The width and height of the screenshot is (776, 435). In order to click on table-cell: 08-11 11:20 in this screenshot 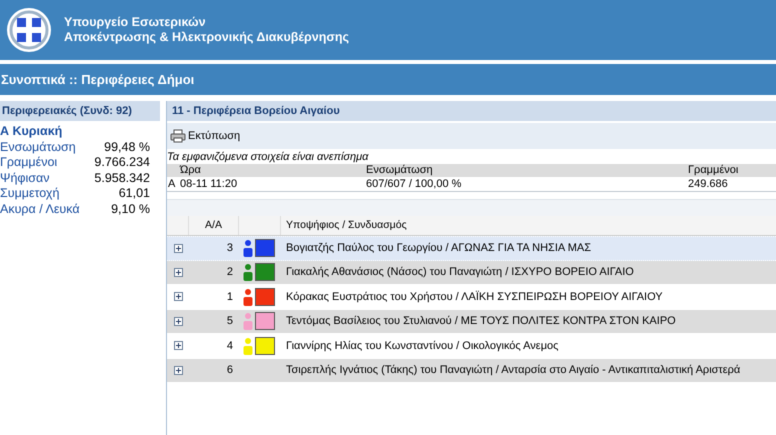, I will do `click(209, 184)`.